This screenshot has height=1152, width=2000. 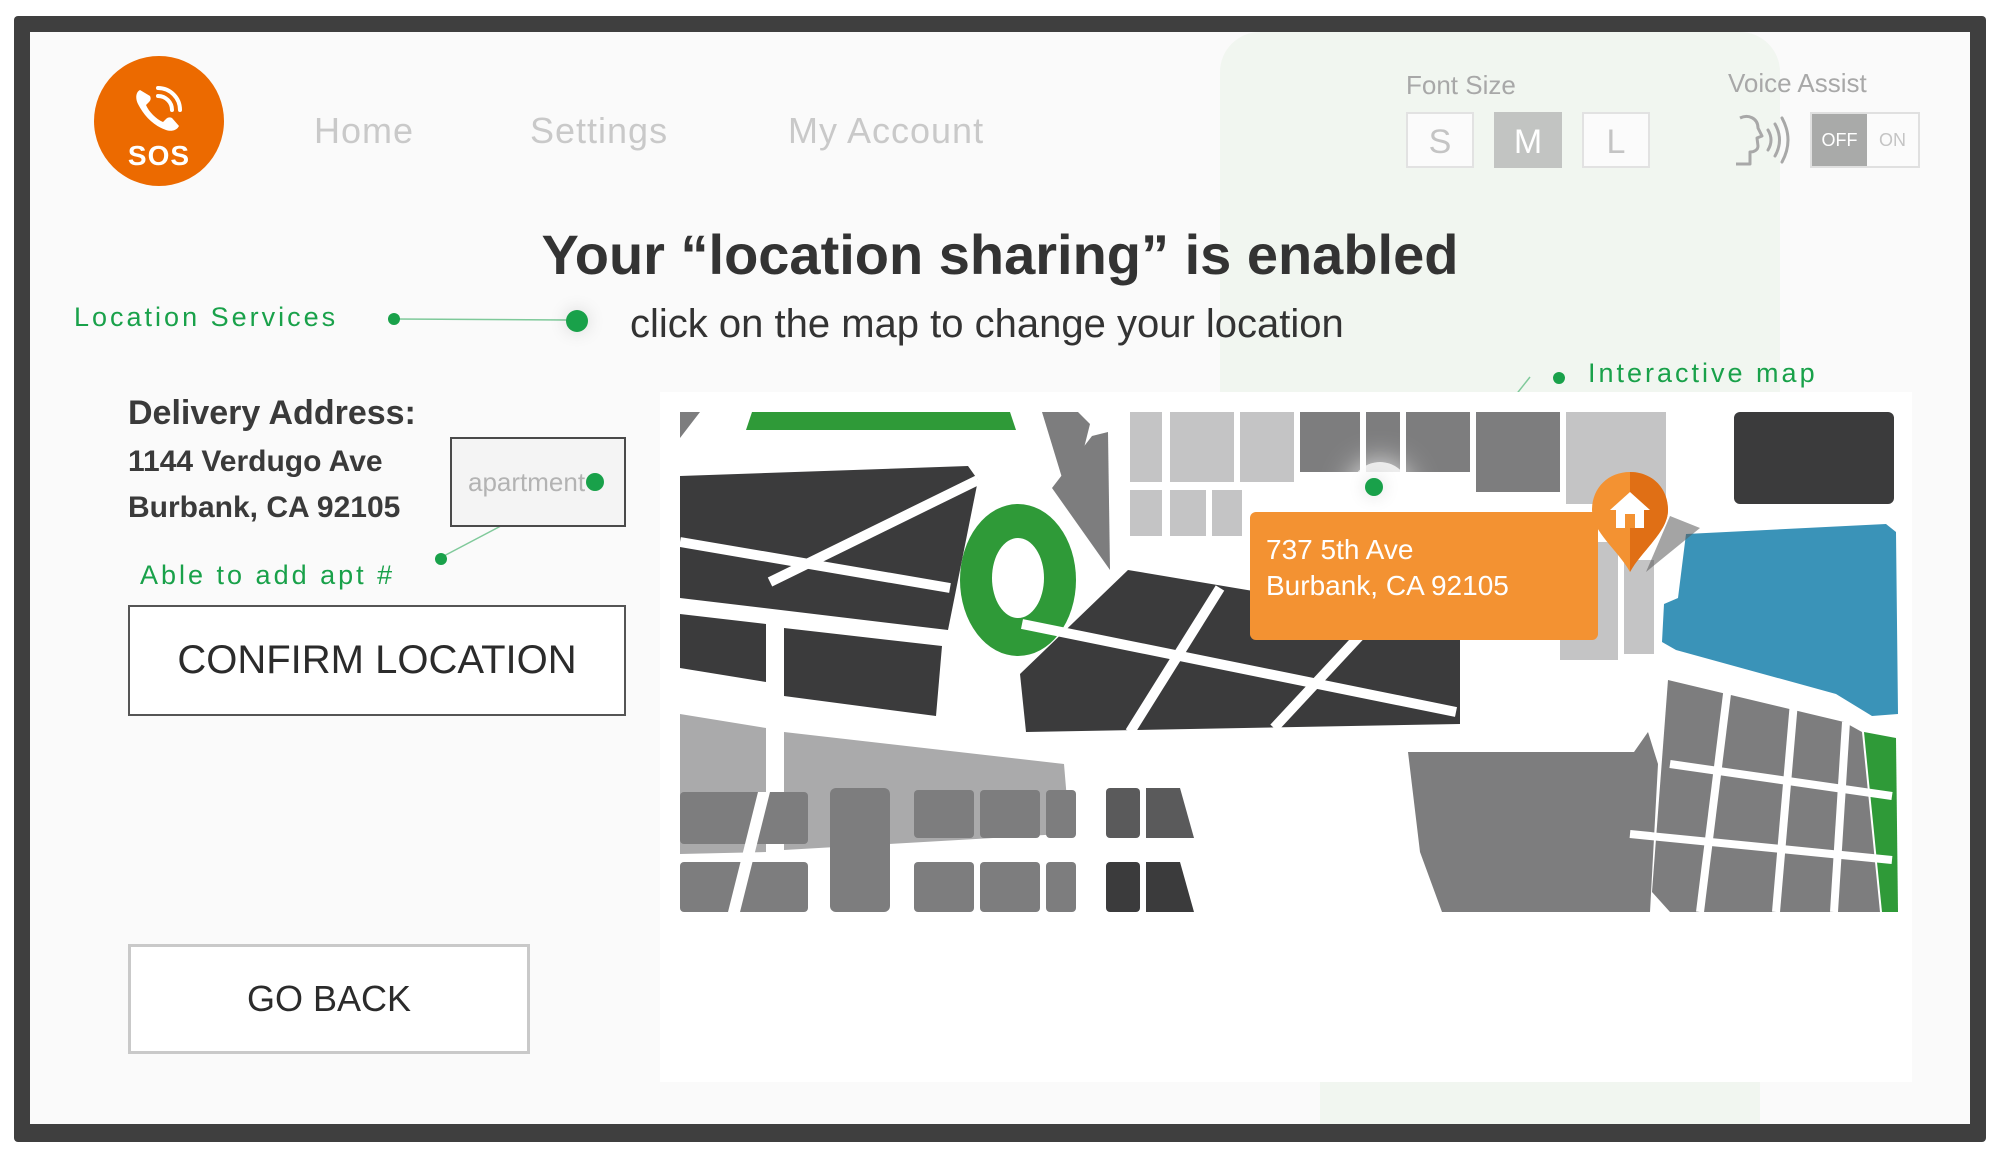 I want to click on annotation-apt: Able to add apt #, so click(x=268, y=575).